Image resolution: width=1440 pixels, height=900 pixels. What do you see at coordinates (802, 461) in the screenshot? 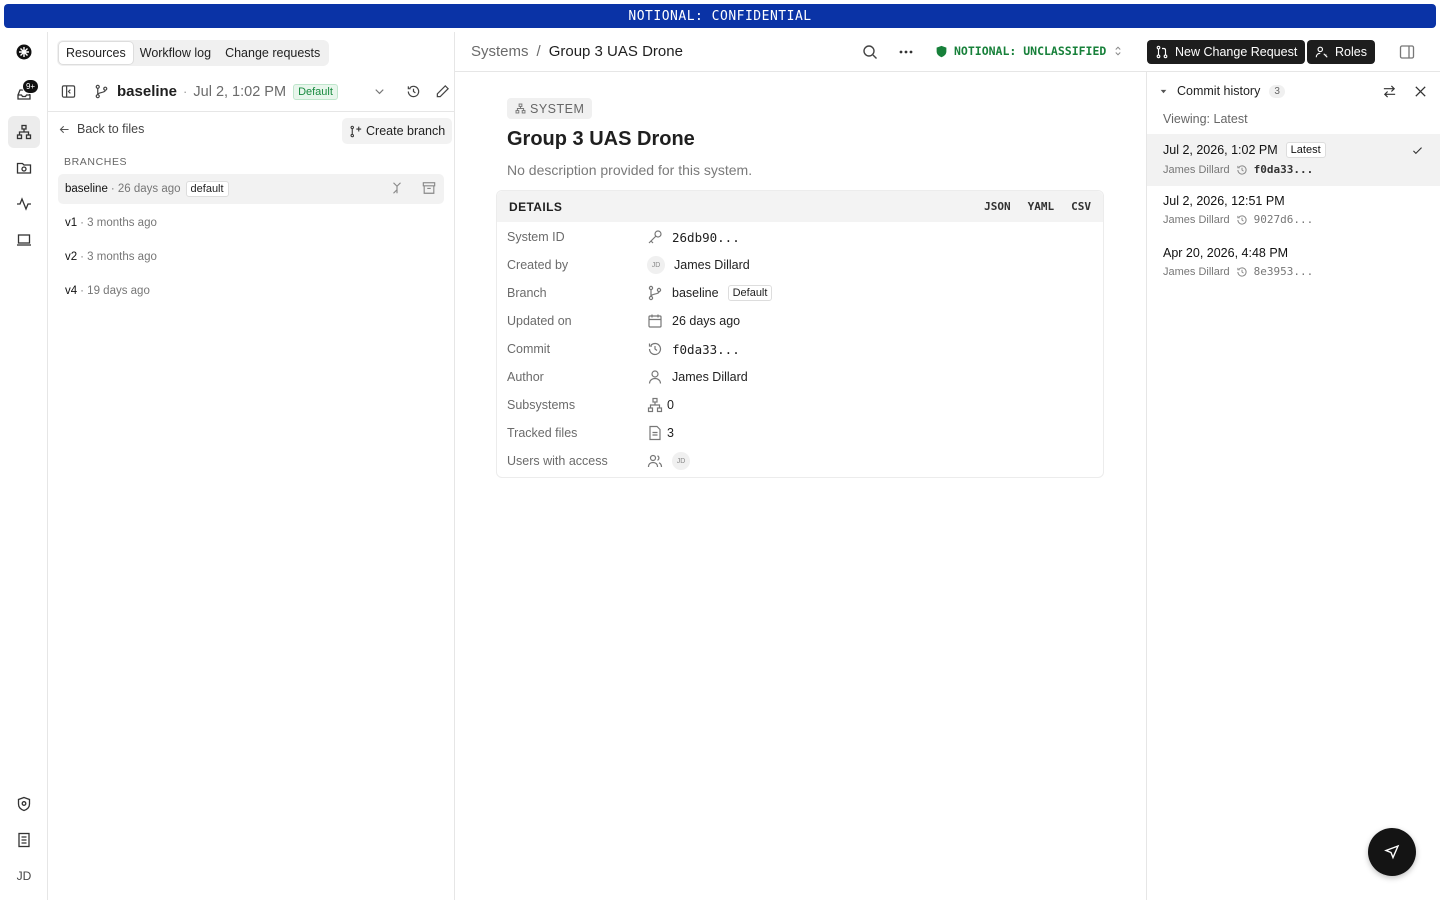
I see `detail-row-users: Users with access JD` at bounding box center [802, 461].